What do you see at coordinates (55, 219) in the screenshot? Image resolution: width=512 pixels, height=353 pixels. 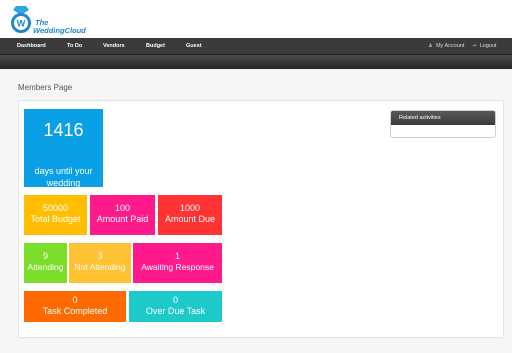 I see `total-budget-label: Total Budget` at bounding box center [55, 219].